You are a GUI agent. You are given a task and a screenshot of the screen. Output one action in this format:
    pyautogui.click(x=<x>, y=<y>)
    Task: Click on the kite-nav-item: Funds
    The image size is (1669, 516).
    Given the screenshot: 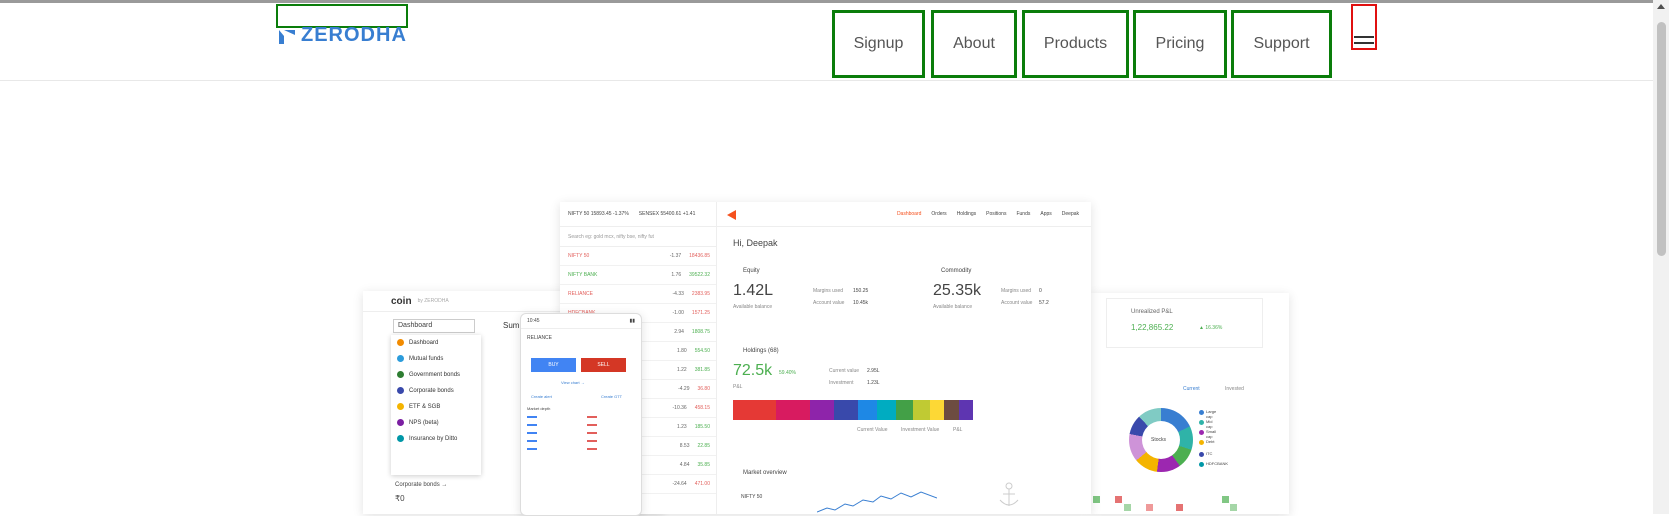 What is the action you would take?
    pyautogui.click(x=1023, y=214)
    